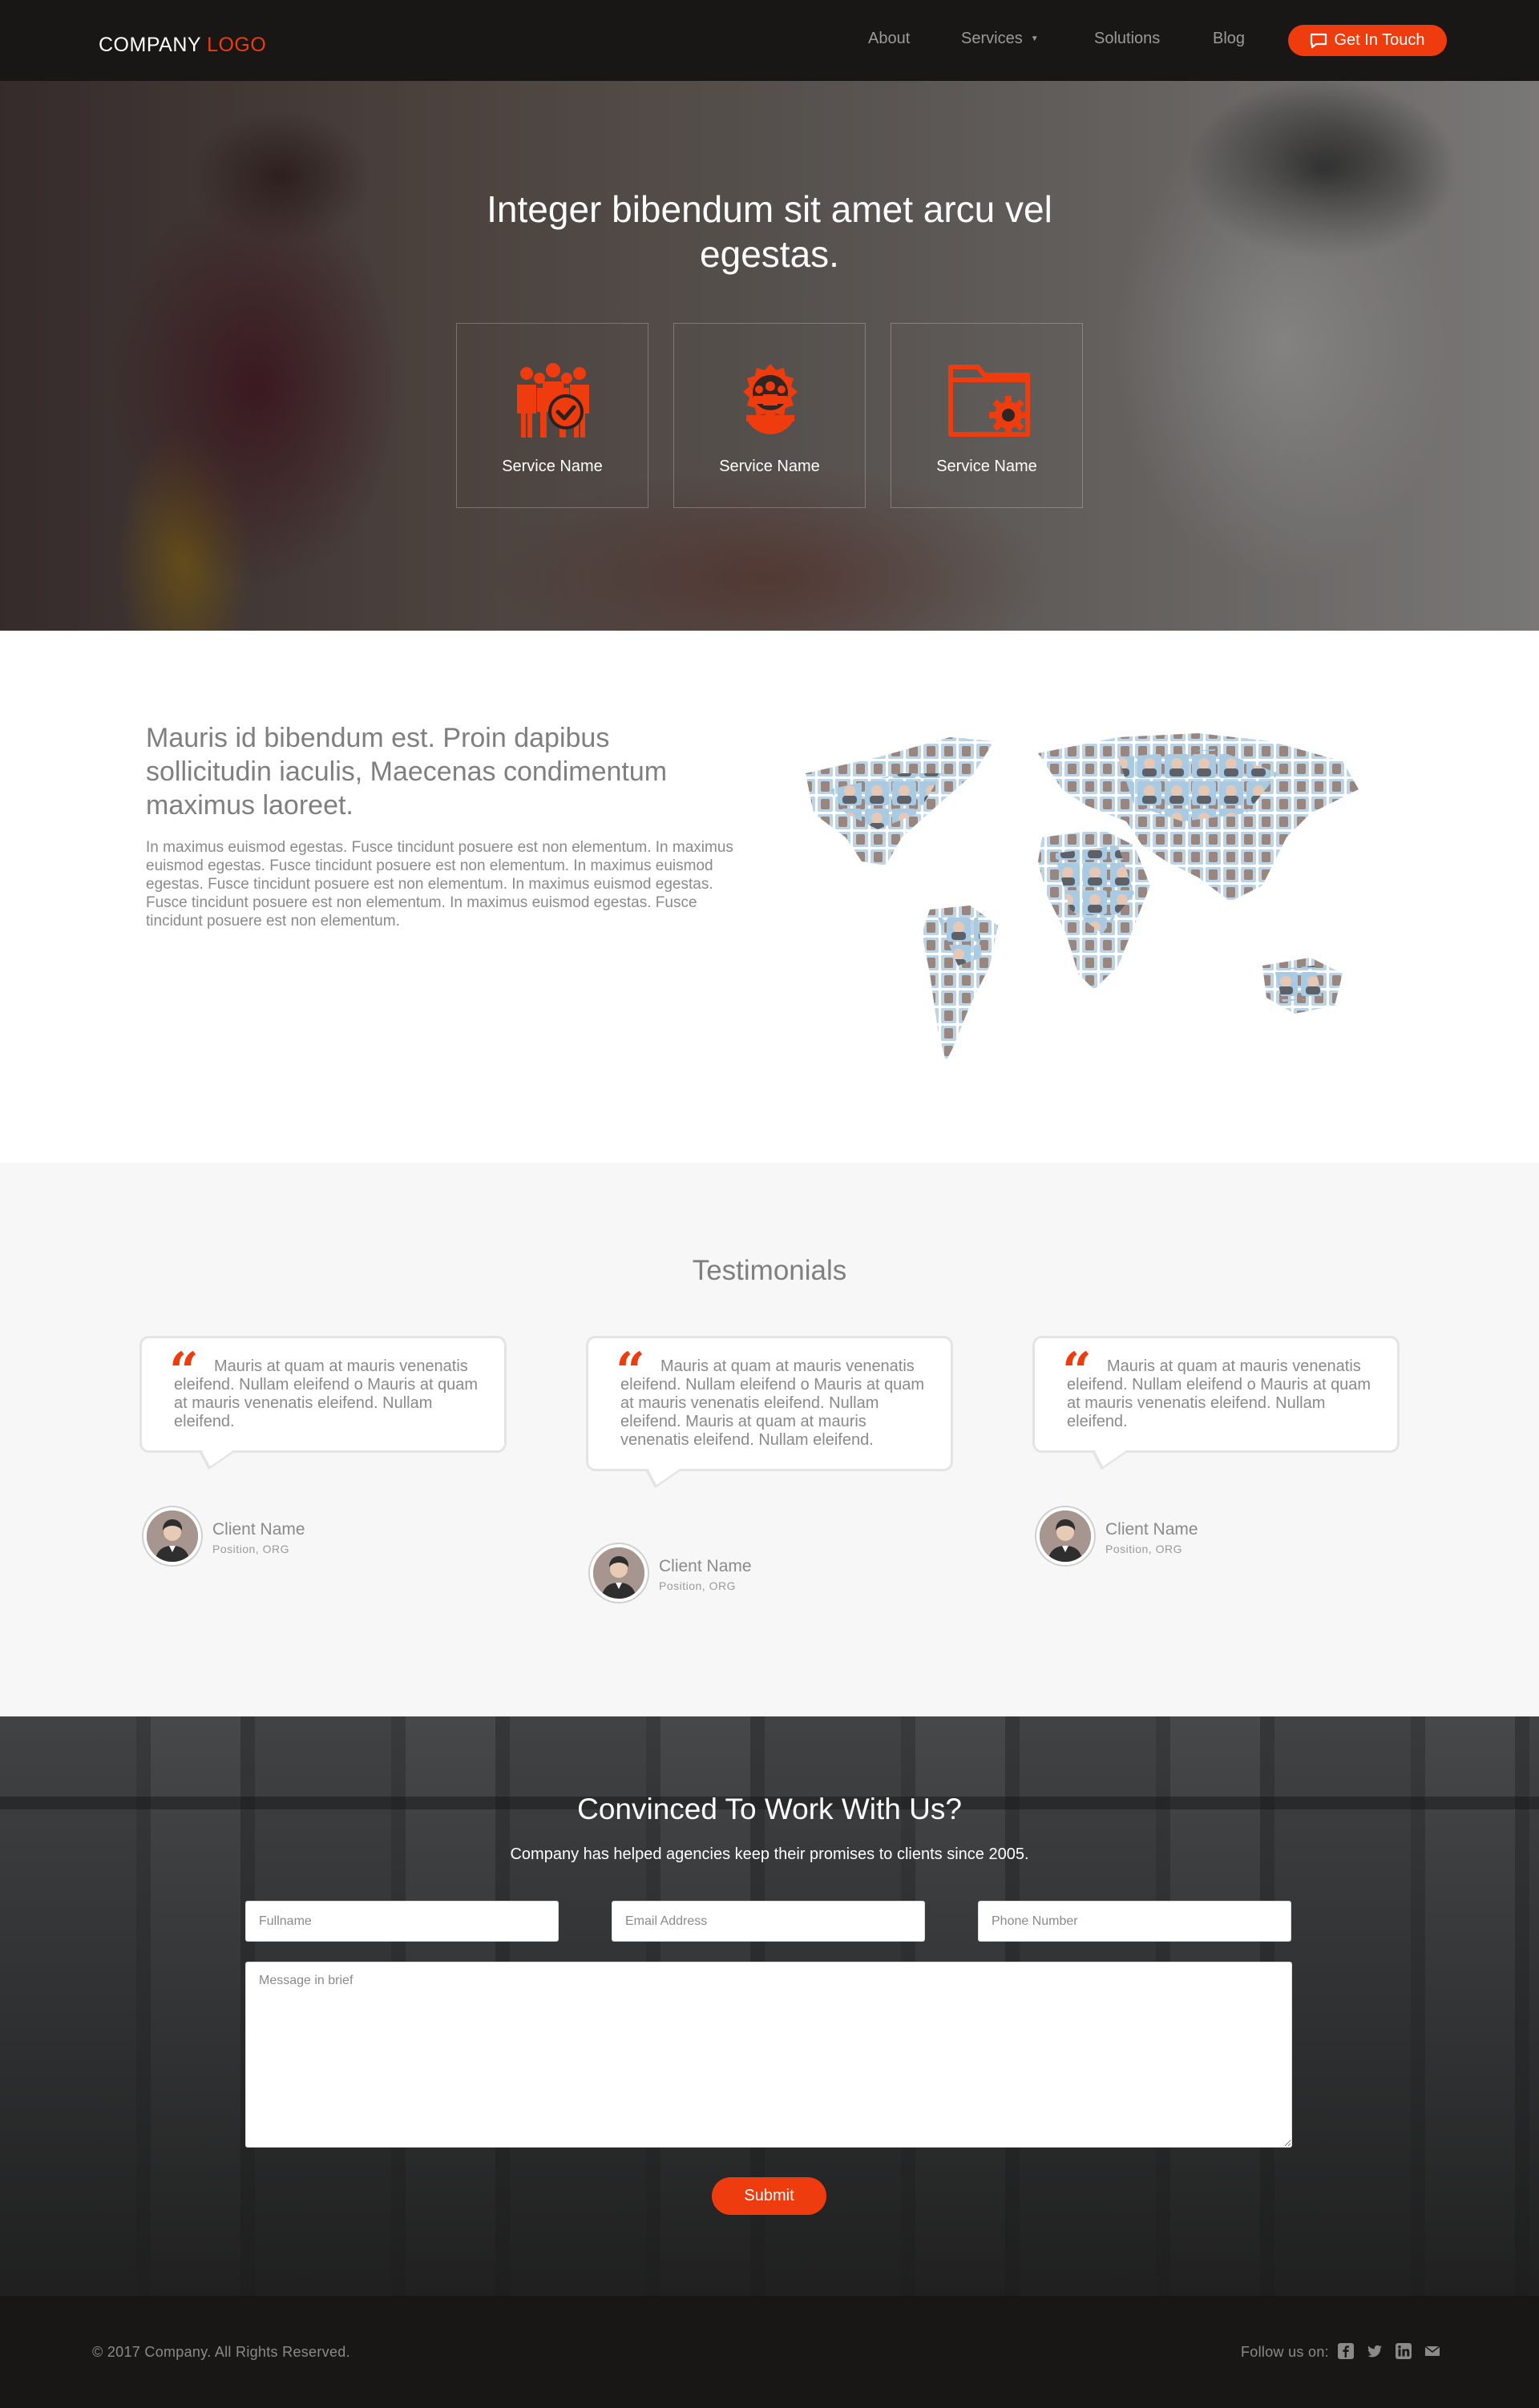 The image size is (1539, 2408). I want to click on client-1-position: Position, ORG, so click(250, 1549).